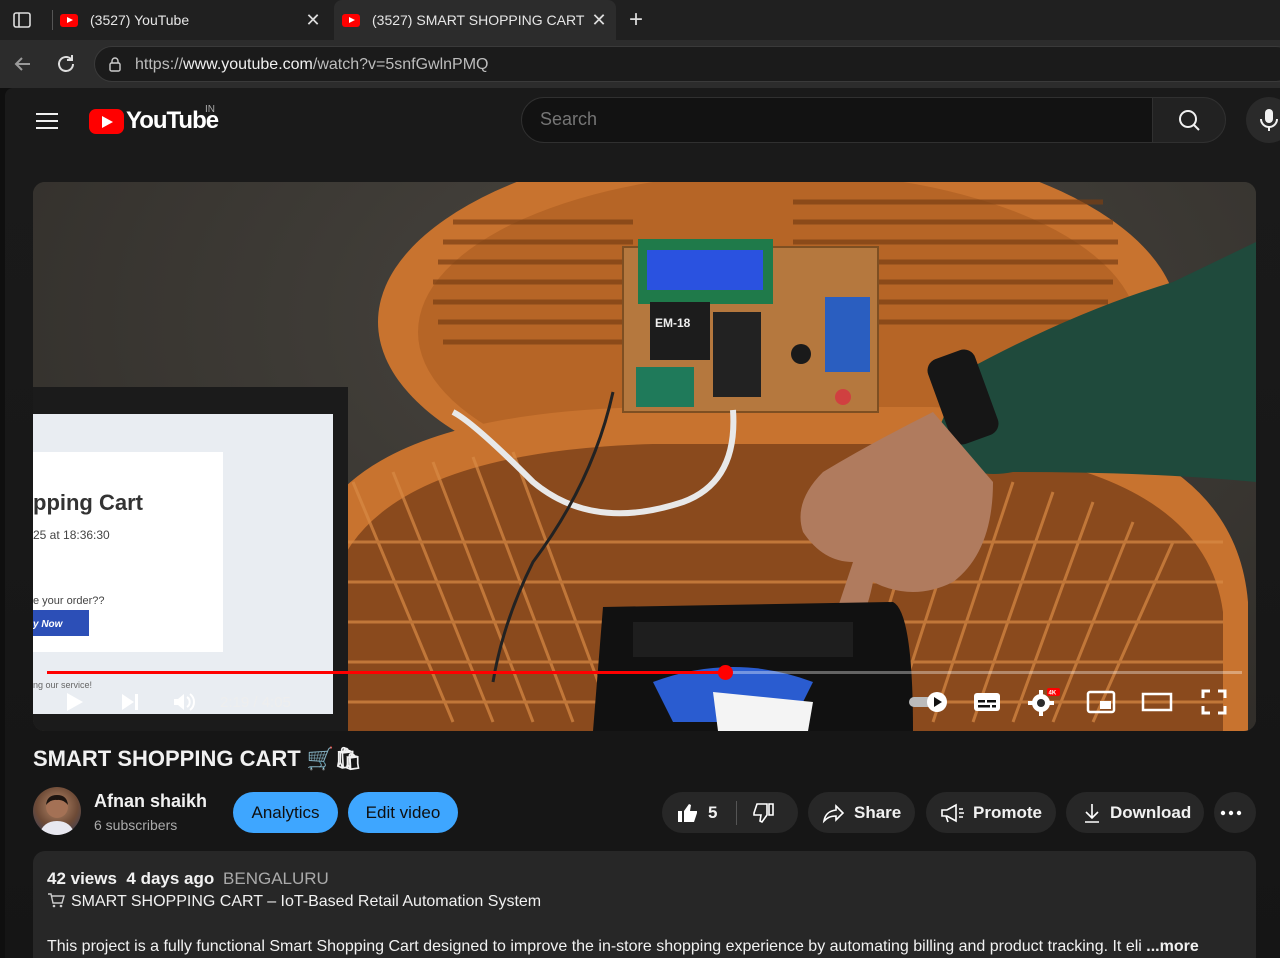  What do you see at coordinates (198, 758) in the screenshot?
I see `video-title: SMART SHOPPING CART 🛒🛍` at bounding box center [198, 758].